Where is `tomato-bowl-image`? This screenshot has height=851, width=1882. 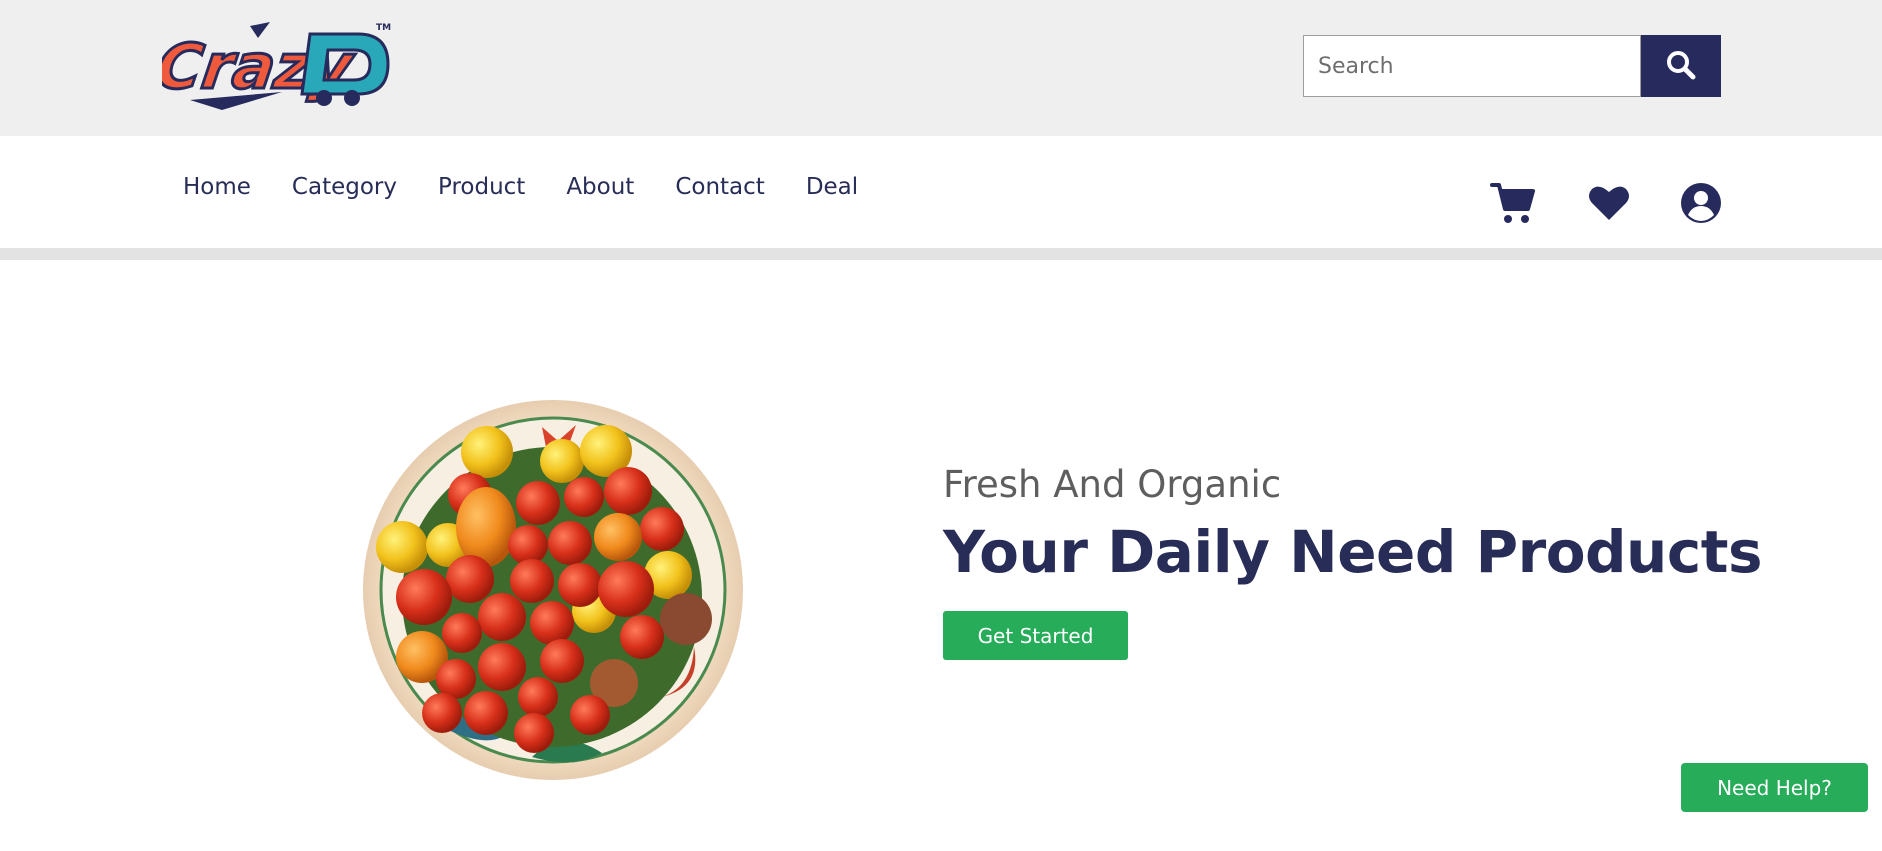 tomato-bowl-image is located at coordinates (553, 590).